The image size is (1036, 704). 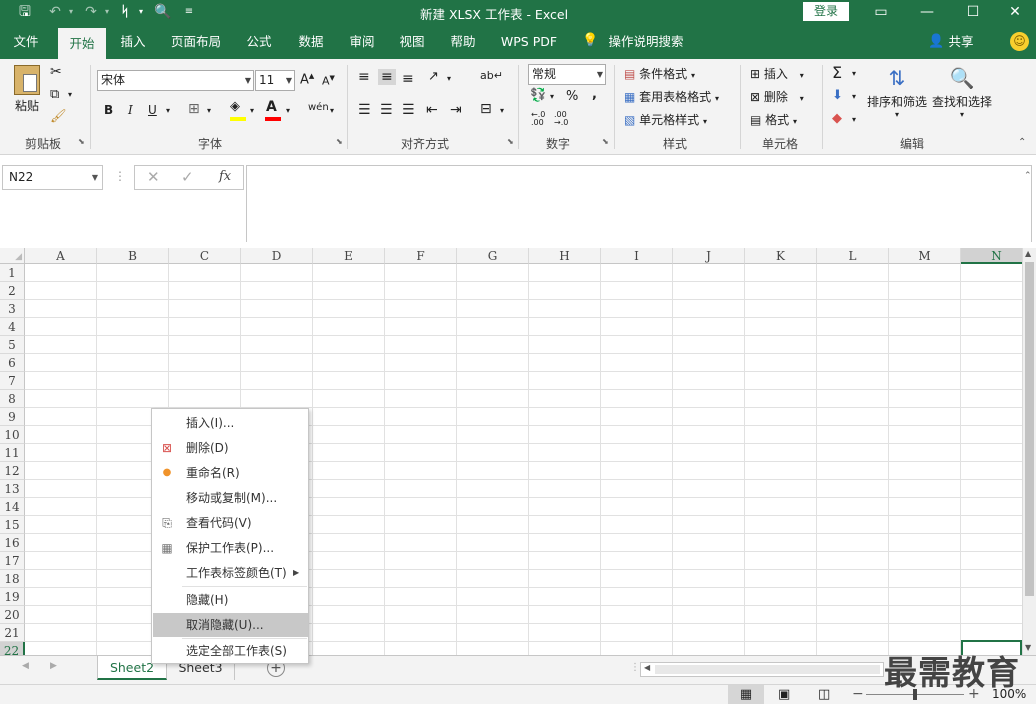 What do you see at coordinates (927, 12) in the screenshot?
I see `minimize-button: —` at bounding box center [927, 12].